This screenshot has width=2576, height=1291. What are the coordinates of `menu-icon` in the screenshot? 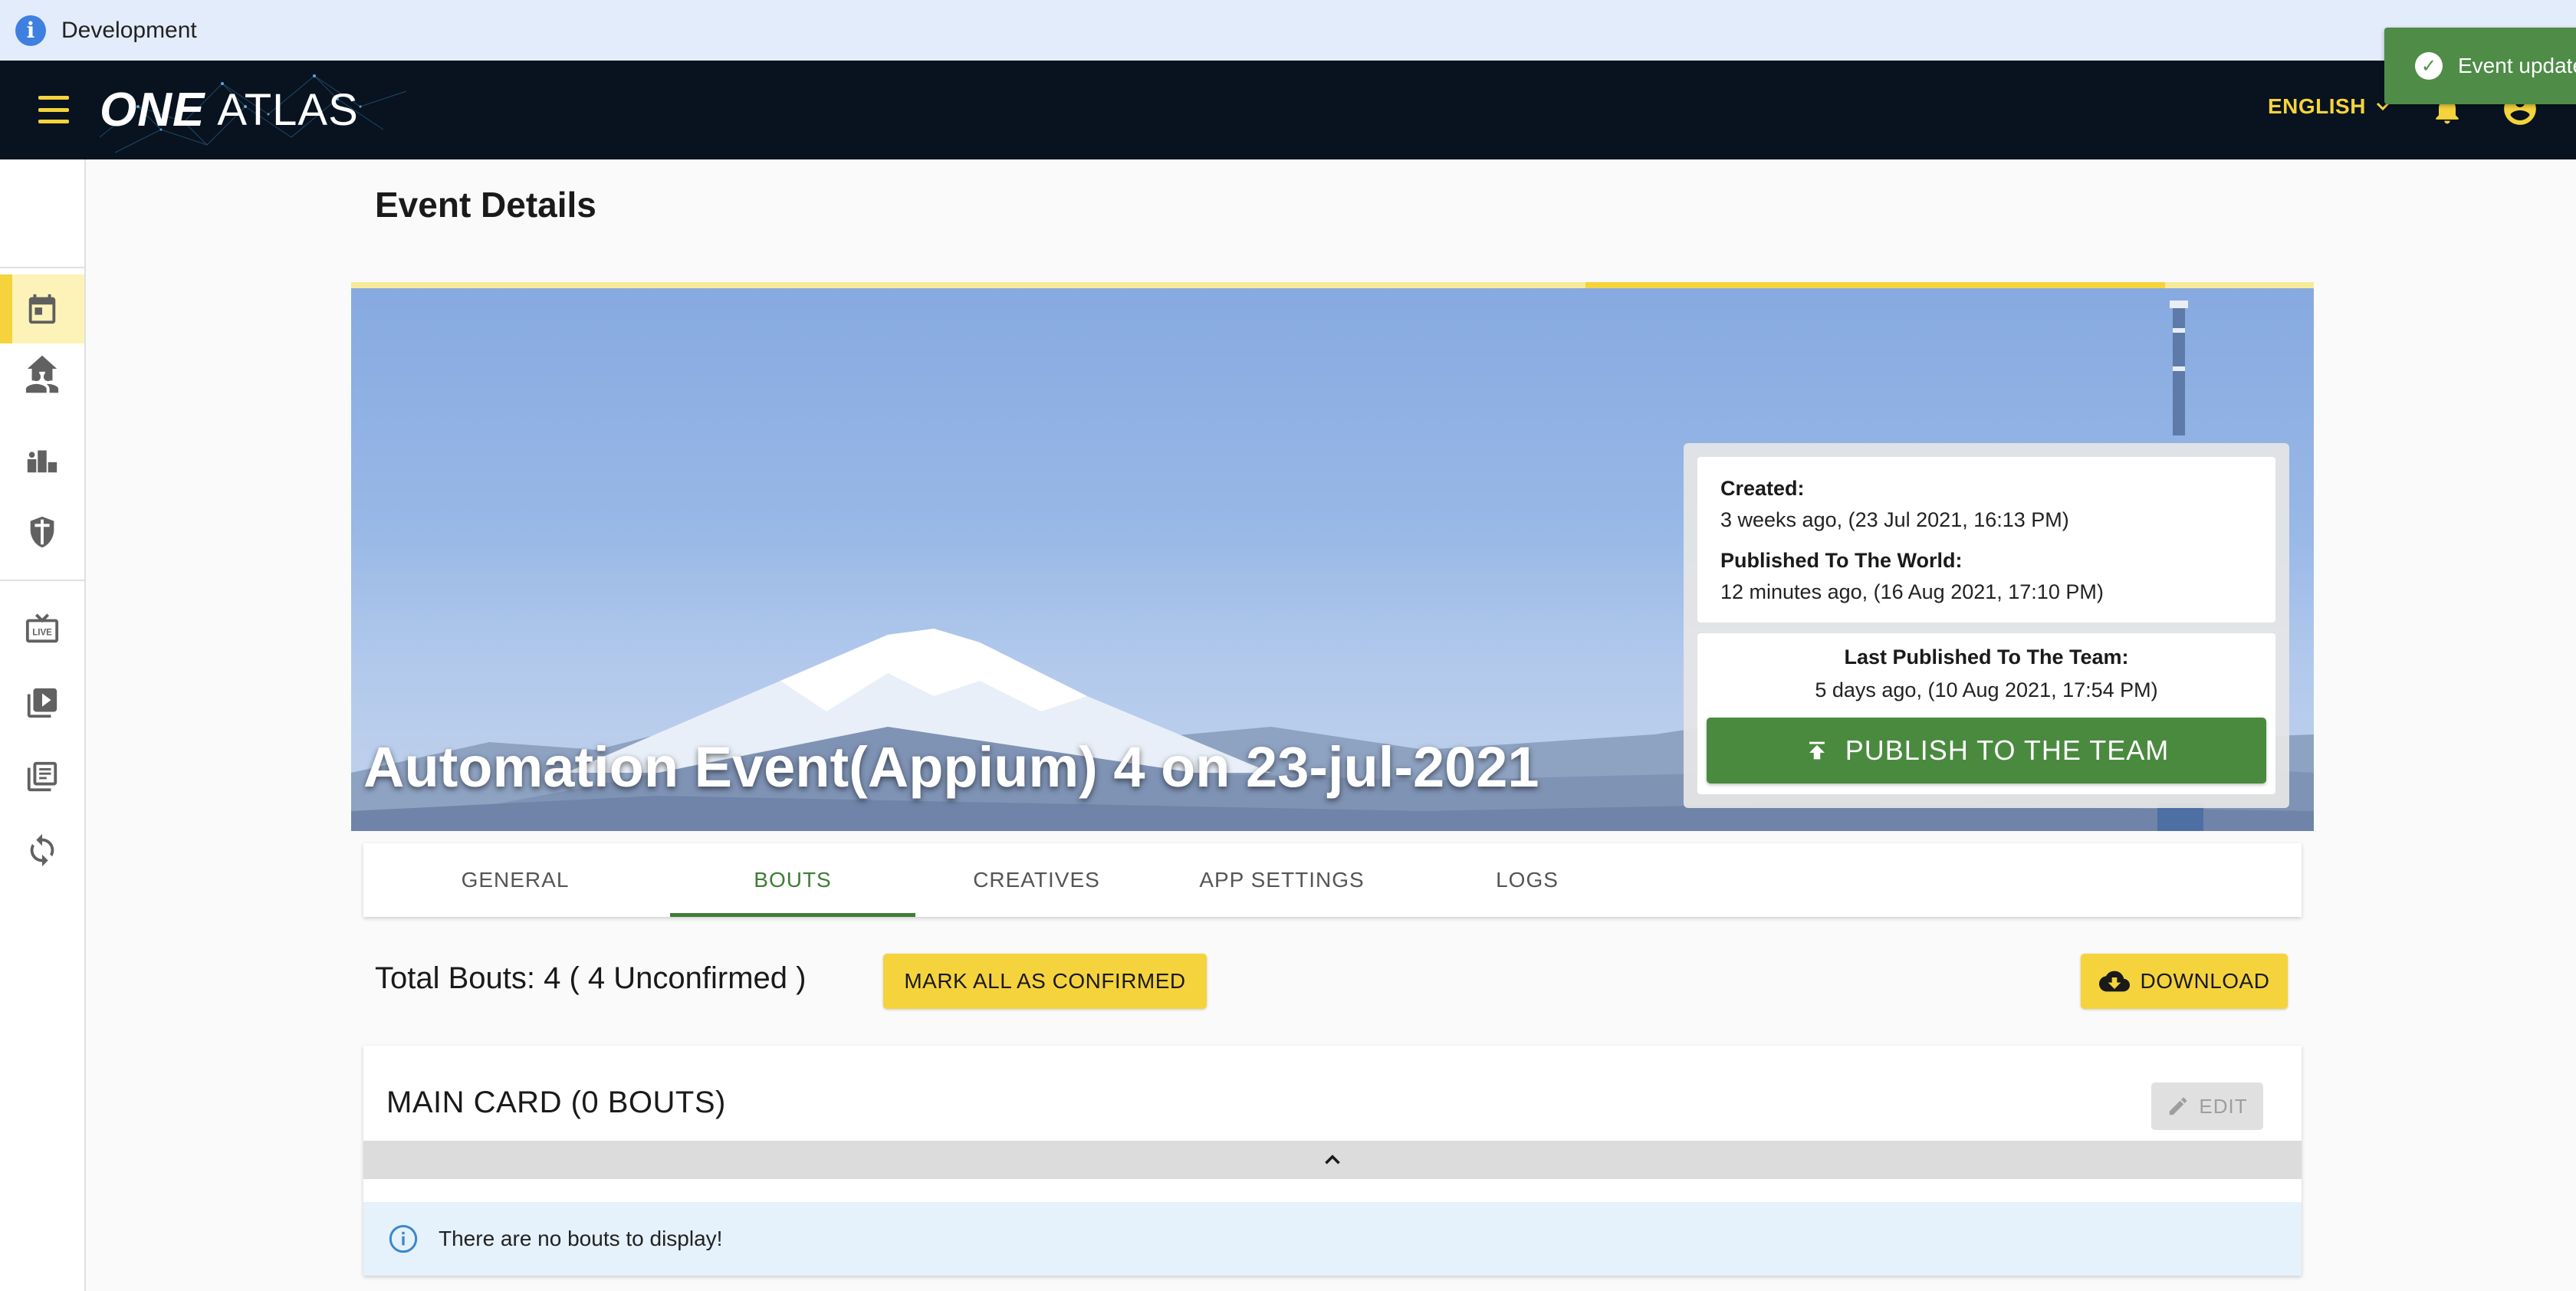 It's located at (53, 110).